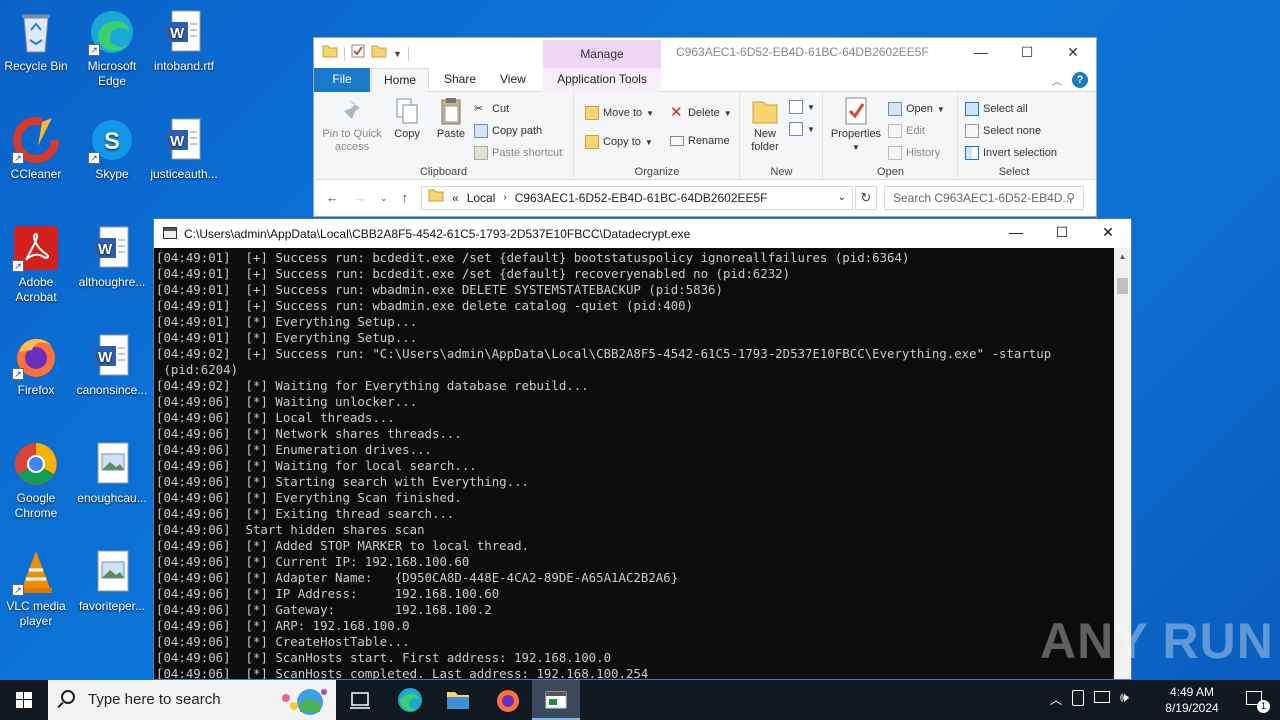  What do you see at coordinates (906, 131) in the screenshot?
I see `edit-button: Edit` at bounding box center [906, 131].